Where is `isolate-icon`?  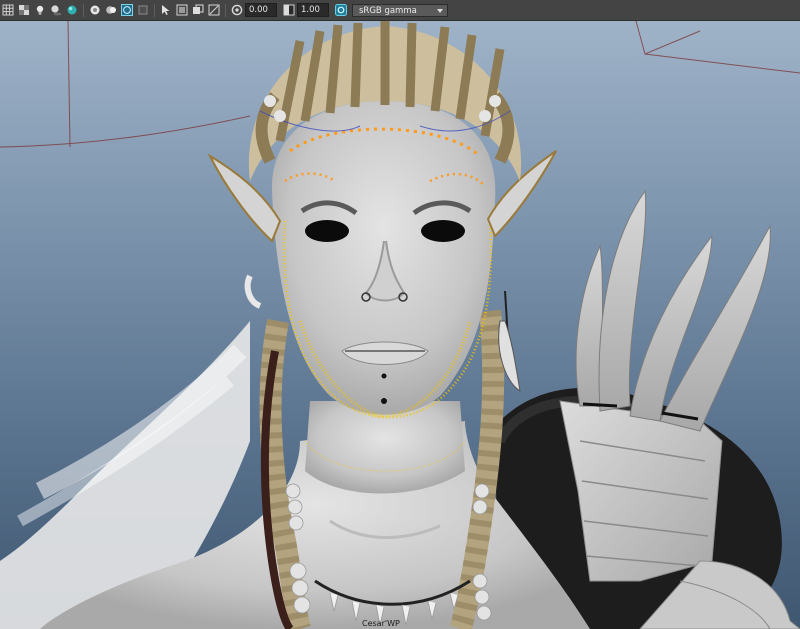 isolate-icon is located at coordinates (95, 10).